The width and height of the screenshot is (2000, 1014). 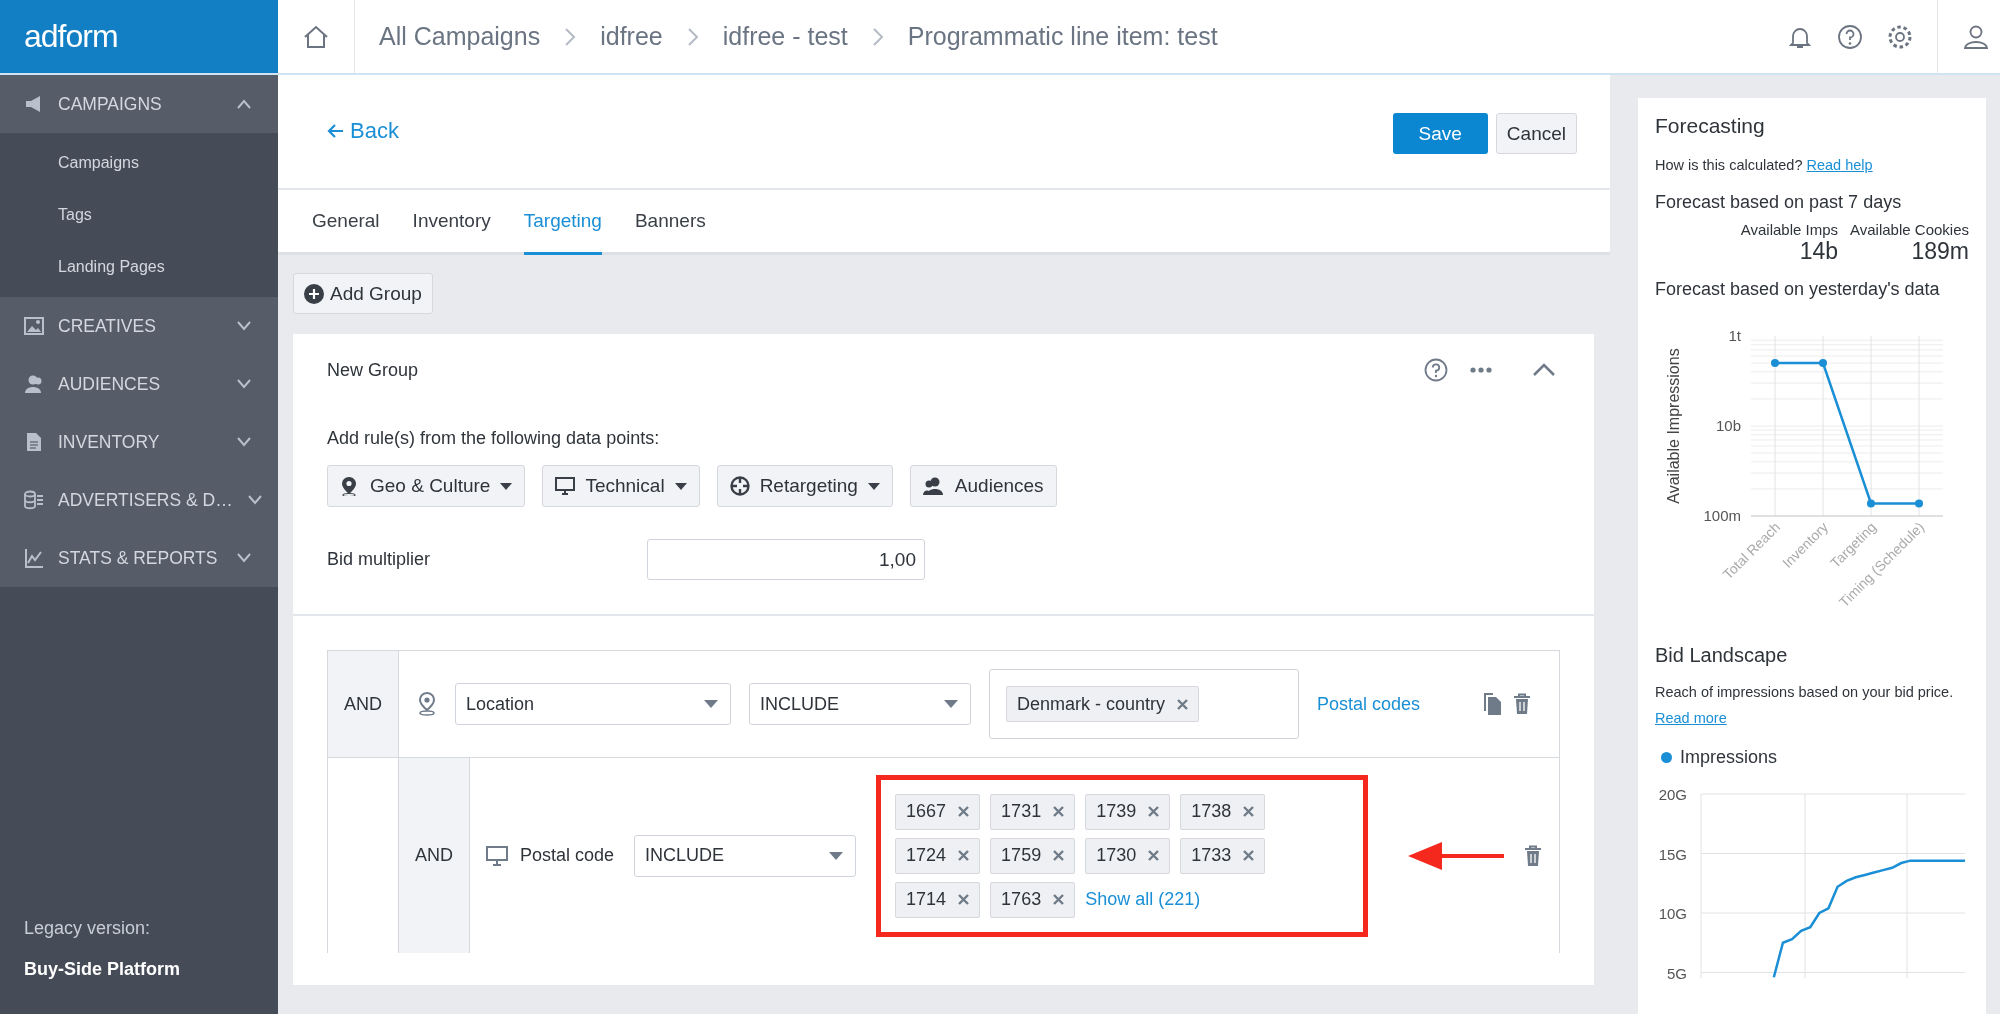 What do you see at coordinates (951, 704) in the screenshot?
I see `caret-down-icon` at bounding box center [951, 704].